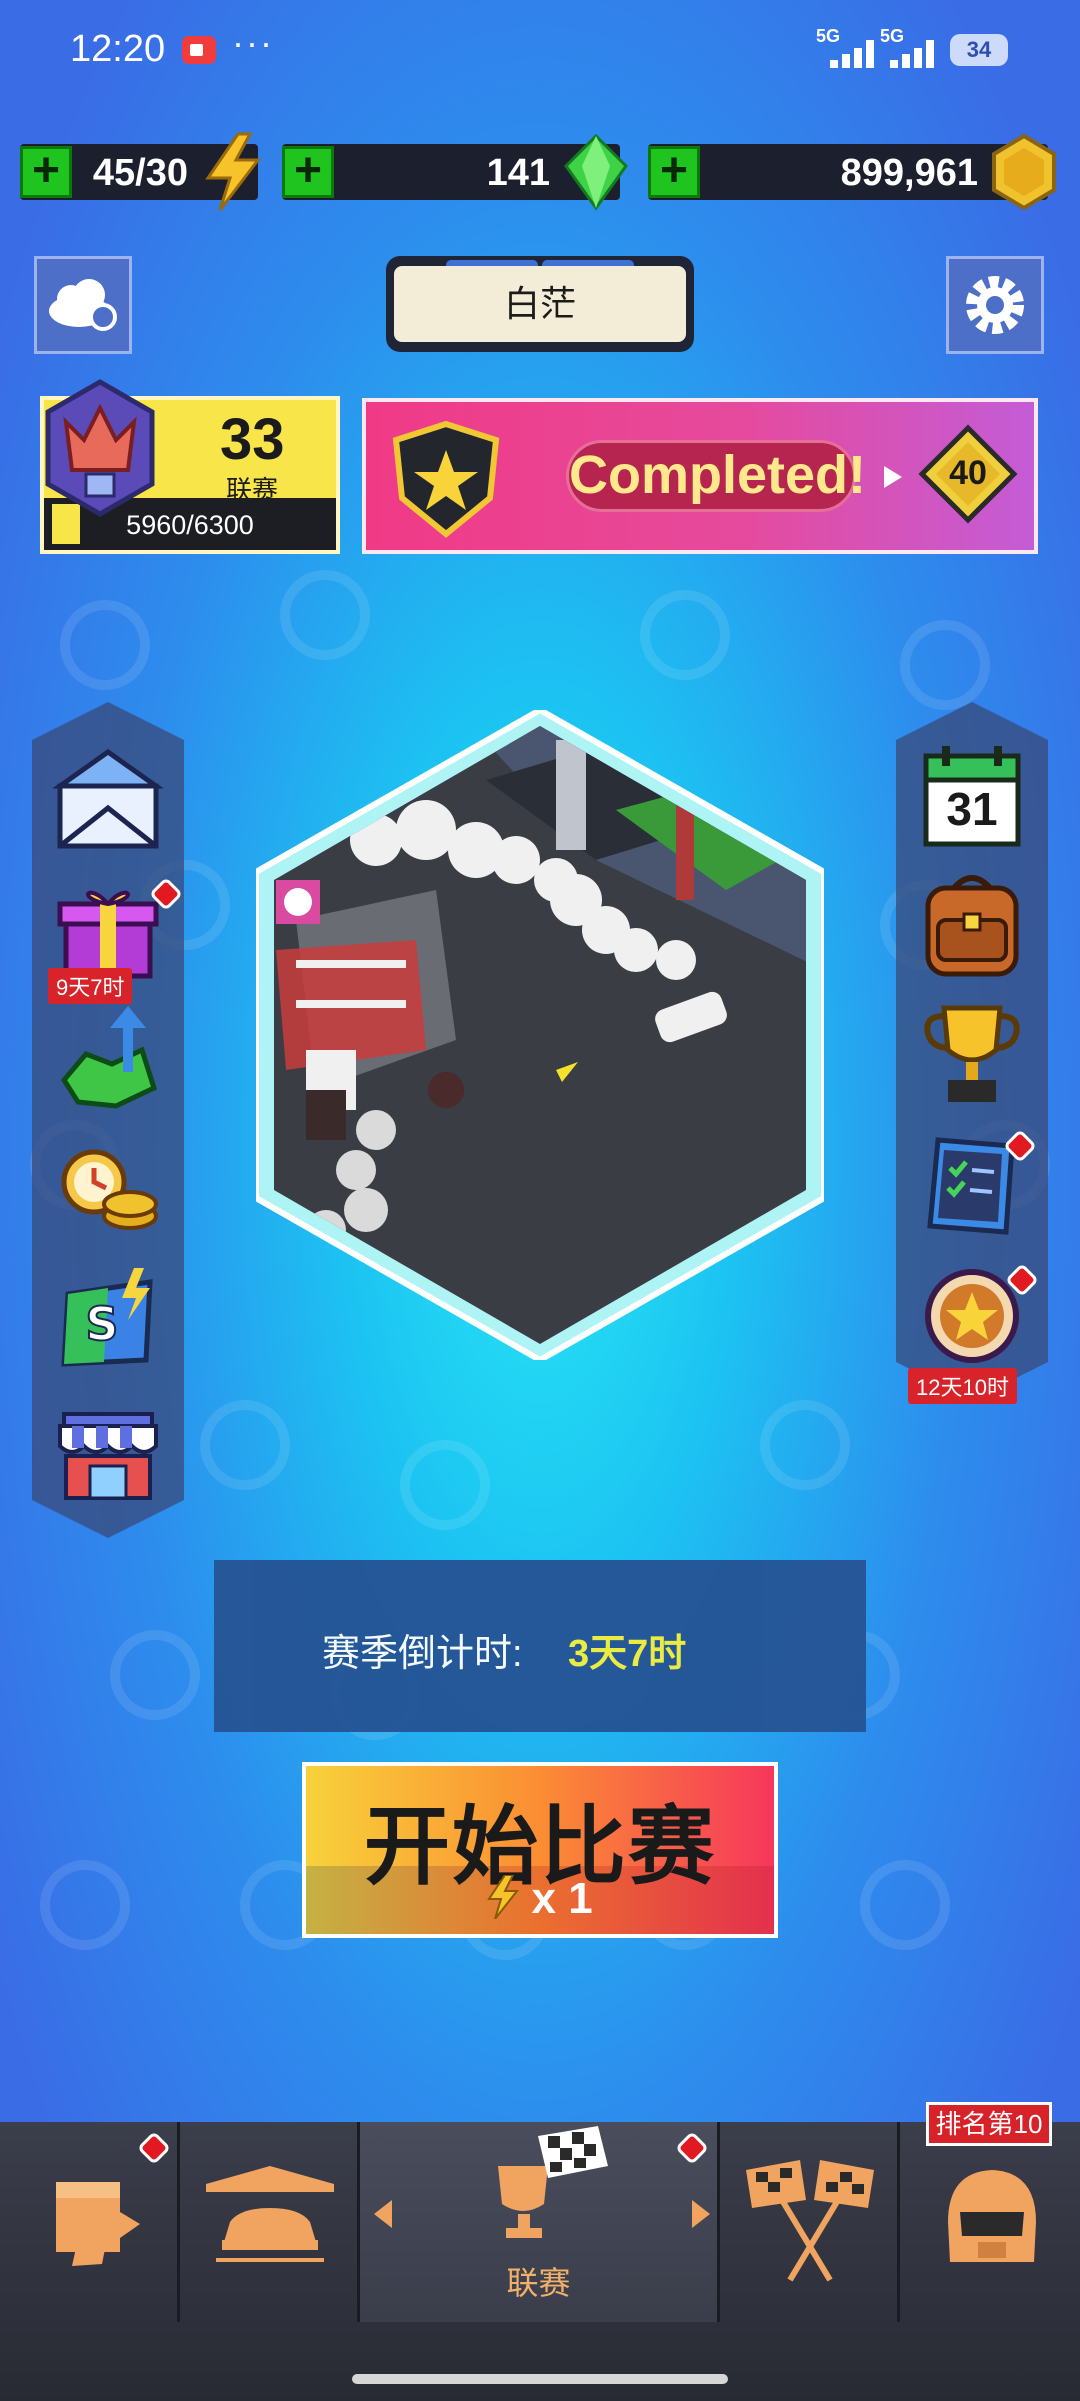 This screenshot has width=1080, height=2401. Describe the element at coordinates (199, 50) in the screenshot. I see `screen-record-icon` at that location.